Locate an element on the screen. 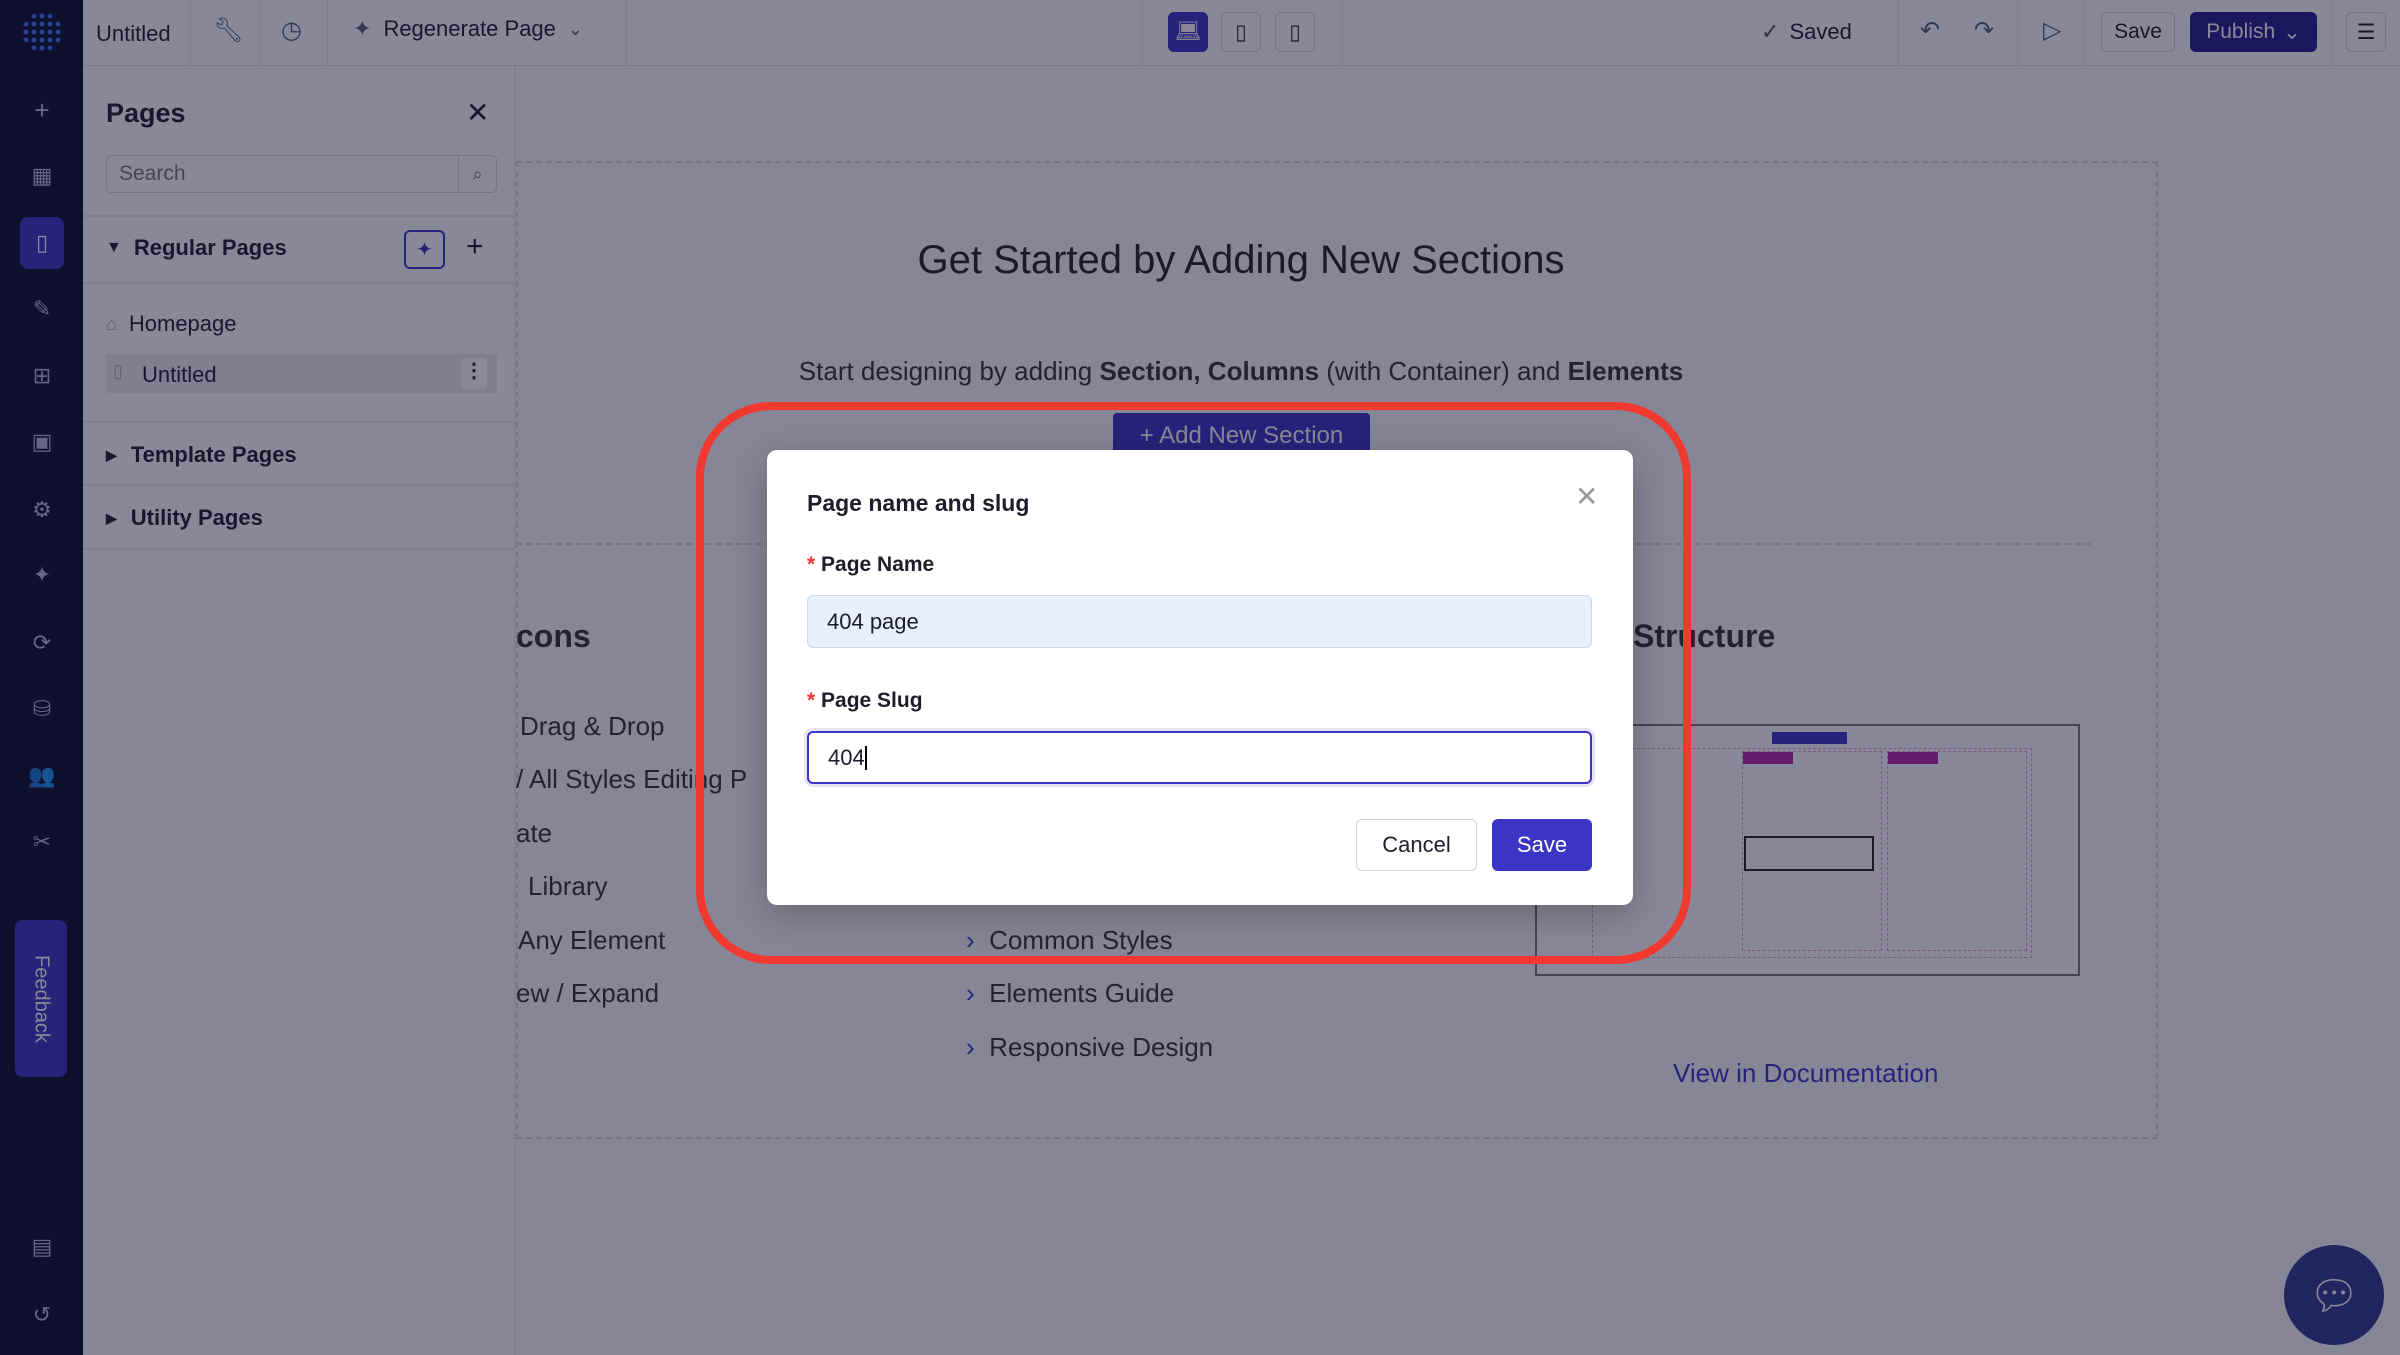 This screenshot has height=1355, width=2400. close-icon: ✕ is located at coordinates (1586, 496).